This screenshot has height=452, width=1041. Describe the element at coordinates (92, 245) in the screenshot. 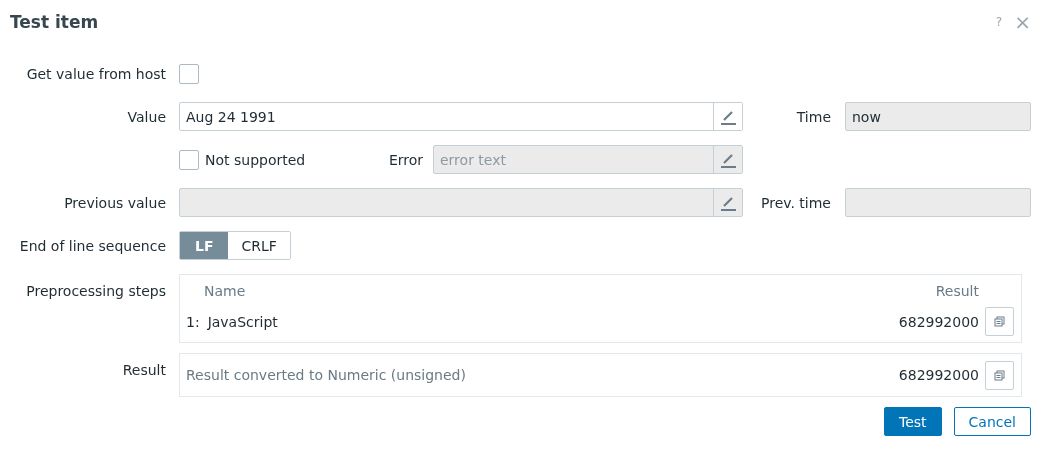

I see `field-label: End of line sequence` at that location.